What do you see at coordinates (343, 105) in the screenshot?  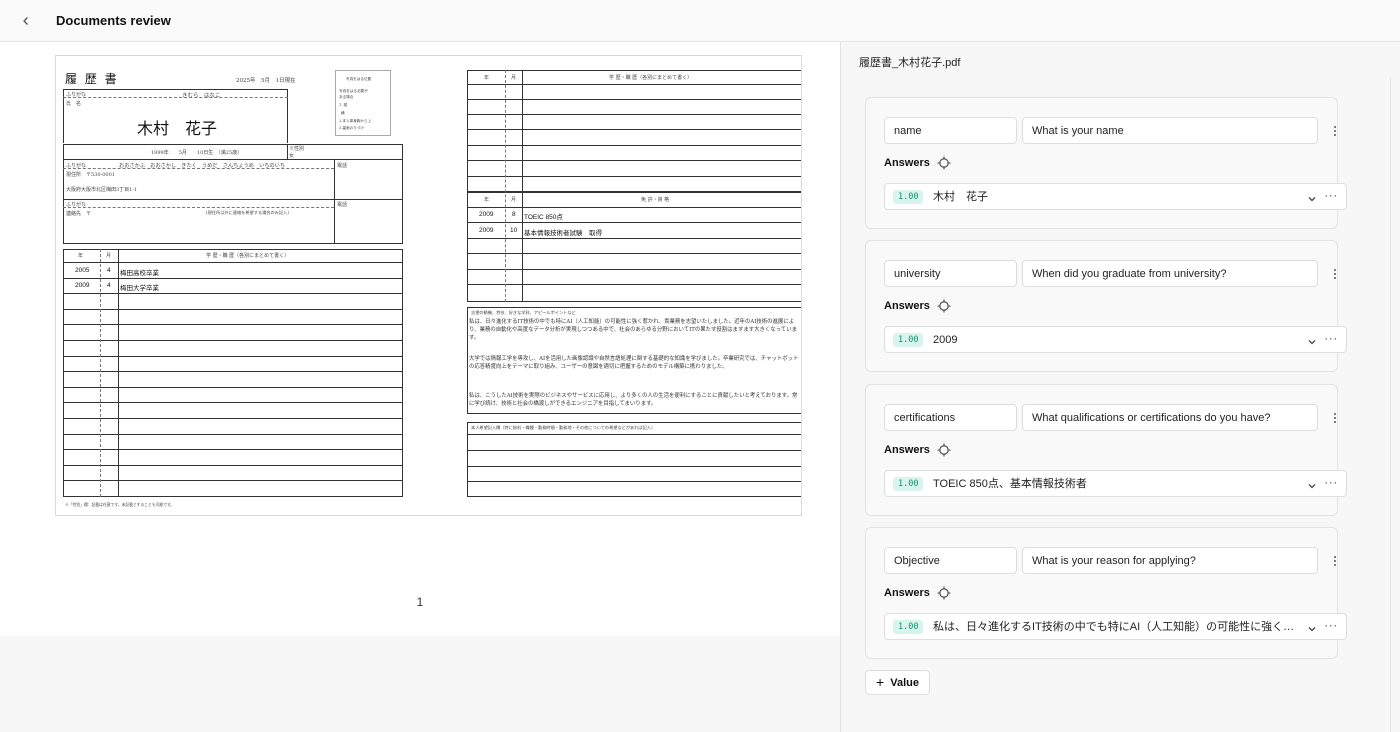 I see `photo-note-line: 1. 縦` at bounding box center [343, 105].